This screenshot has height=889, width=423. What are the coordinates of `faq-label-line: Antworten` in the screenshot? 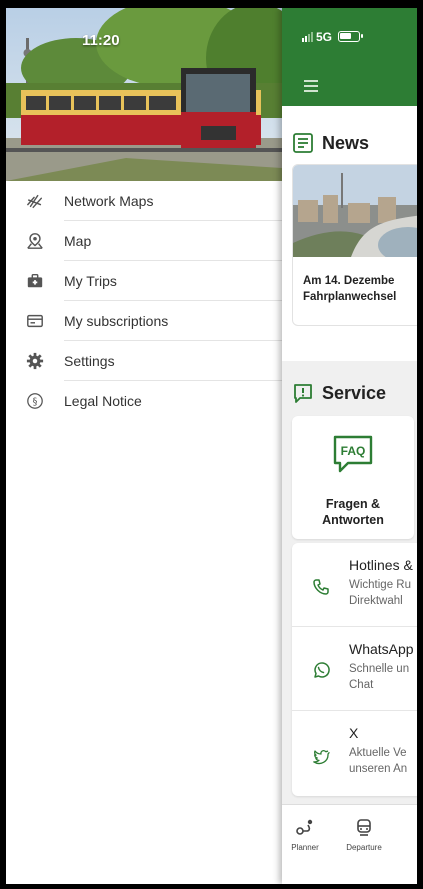 It's located at (353, 520).